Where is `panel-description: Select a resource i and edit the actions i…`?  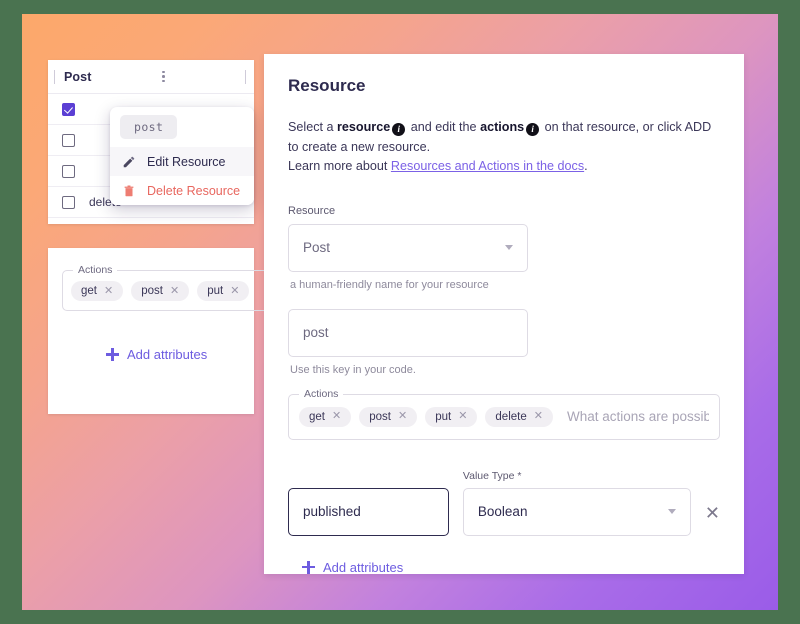 panel-description: Select a resource i and edit the actions i… is located at coordinates (504, 147).